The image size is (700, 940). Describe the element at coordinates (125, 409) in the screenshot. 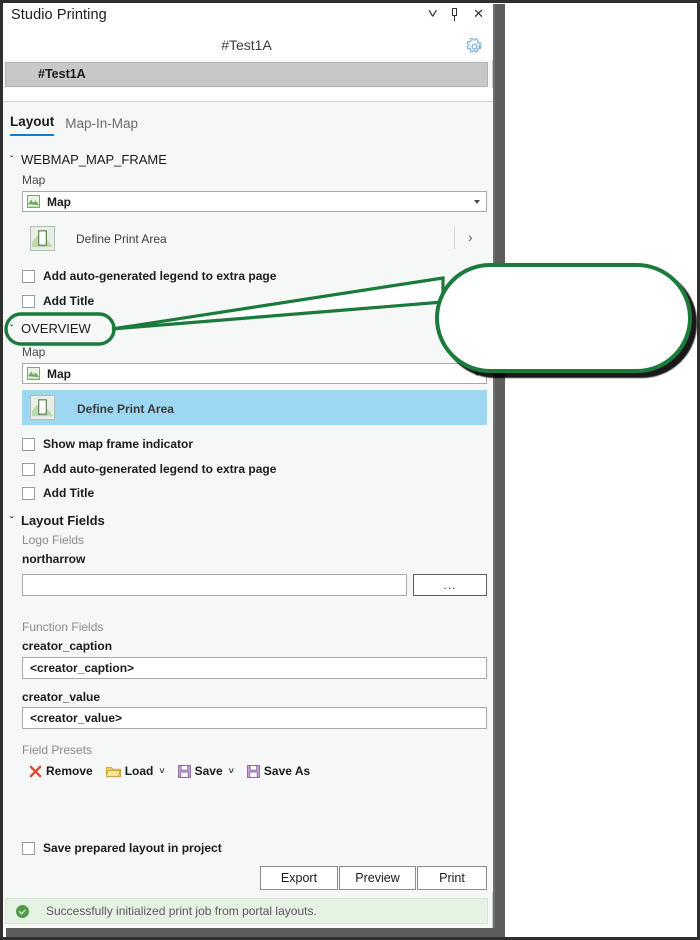

I see `define-print-area-label-overview: Define Print Area` at that location.